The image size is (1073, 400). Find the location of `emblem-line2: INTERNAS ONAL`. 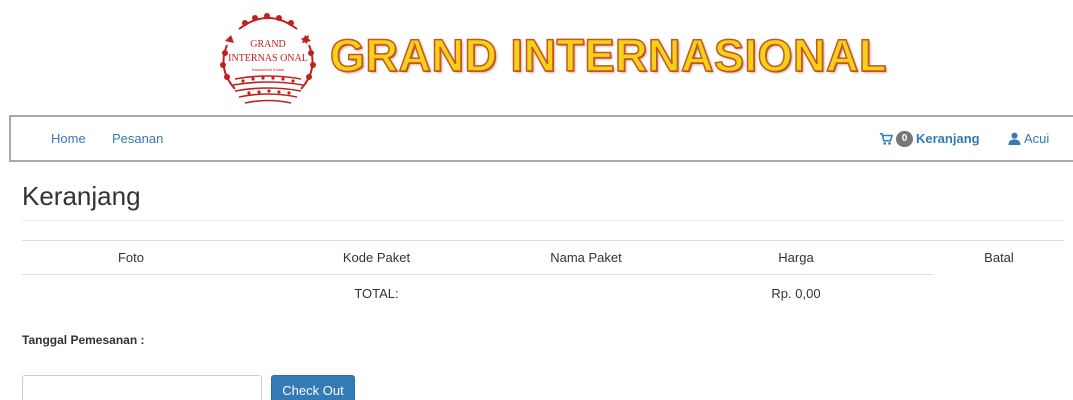

emblem-line2: INTERNAS ONAL is located at coordinates (268, 58).